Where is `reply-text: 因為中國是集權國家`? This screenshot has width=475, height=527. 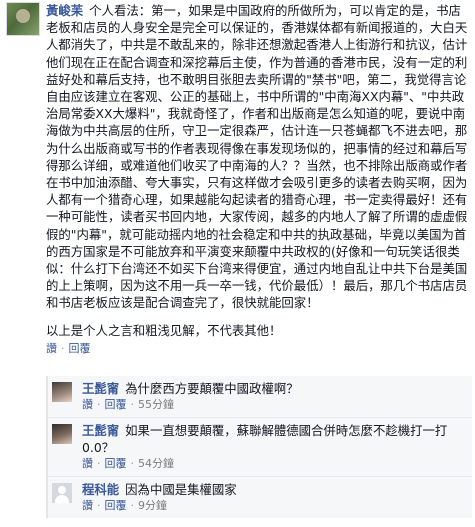
reply-text: 因為中國是集權國家 is located at coordinates (181, 489).